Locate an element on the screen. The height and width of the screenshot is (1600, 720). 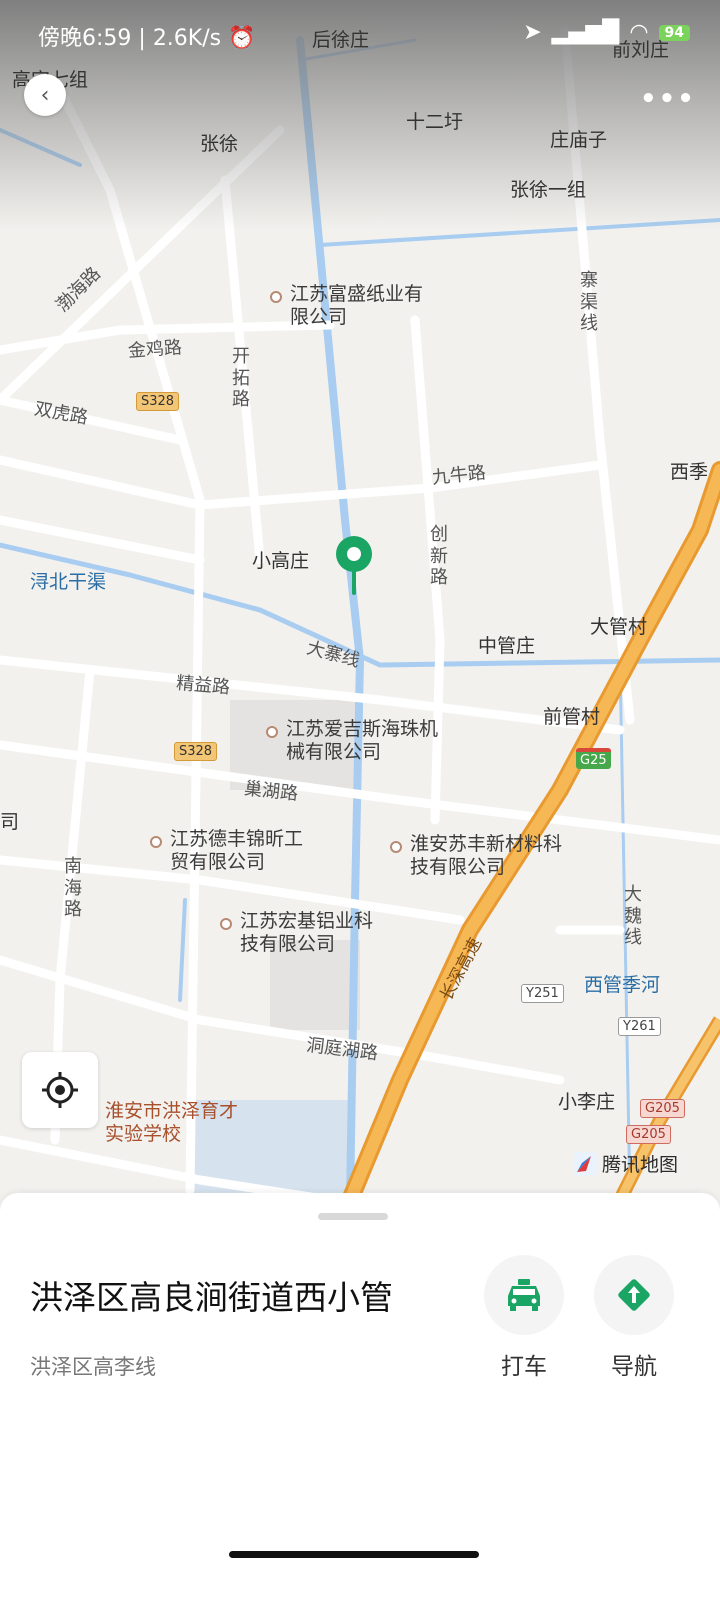
poi-label: 江苏富盛纸业有限公司 is located at coordinates (350, 306).